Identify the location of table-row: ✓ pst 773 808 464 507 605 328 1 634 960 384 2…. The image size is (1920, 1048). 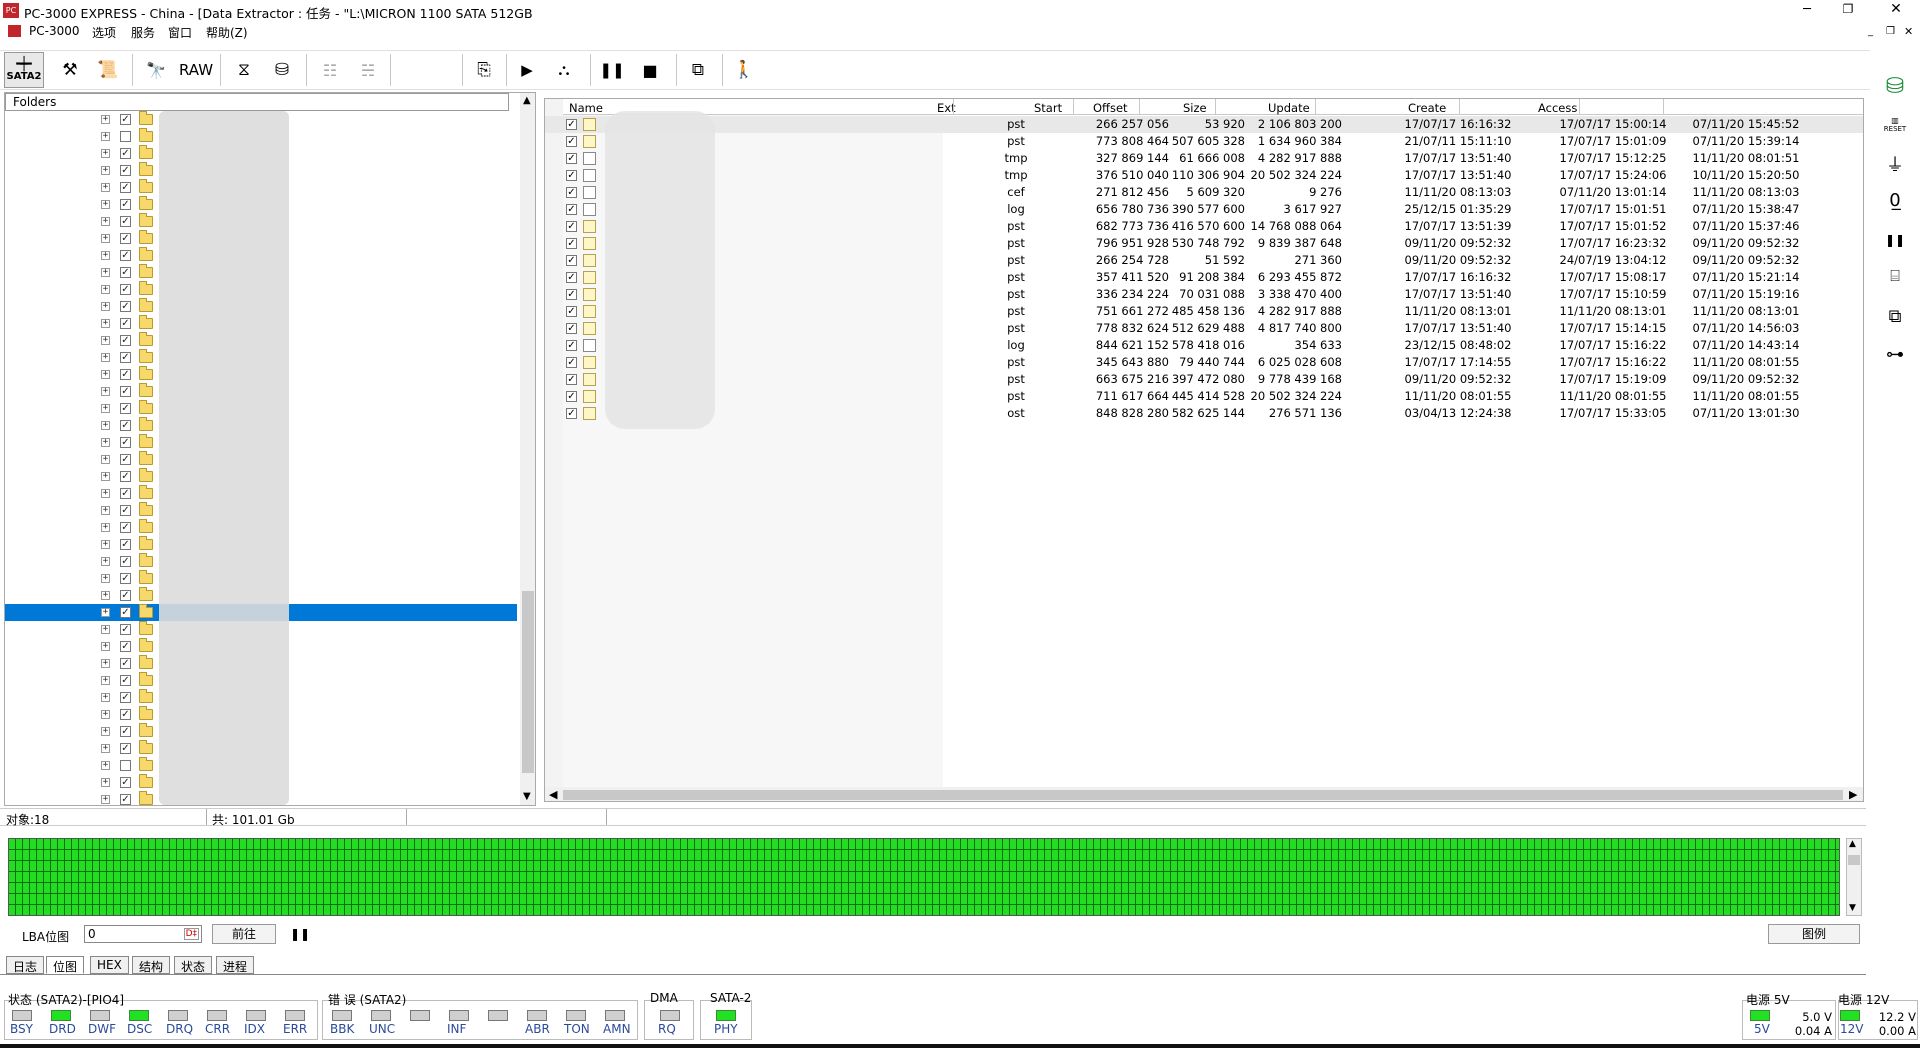
(1204, 141).